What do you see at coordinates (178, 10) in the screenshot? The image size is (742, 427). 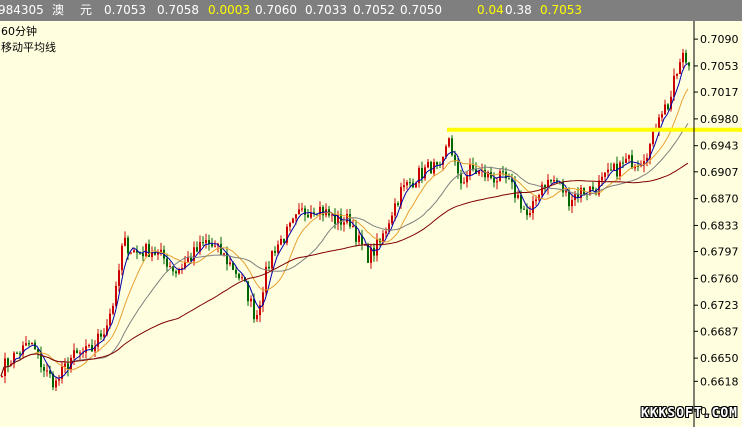 I see `quote-field-2: 0.7058` at bounding box center [178, 10].